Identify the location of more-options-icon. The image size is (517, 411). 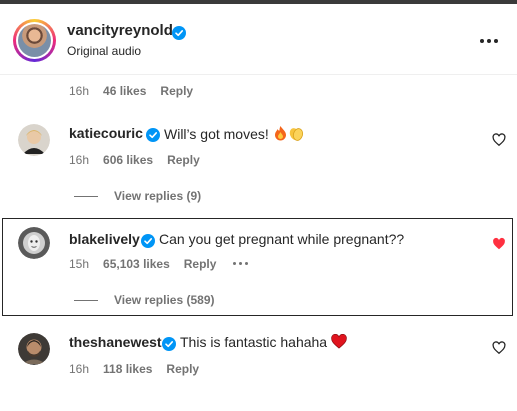
(490, 41).